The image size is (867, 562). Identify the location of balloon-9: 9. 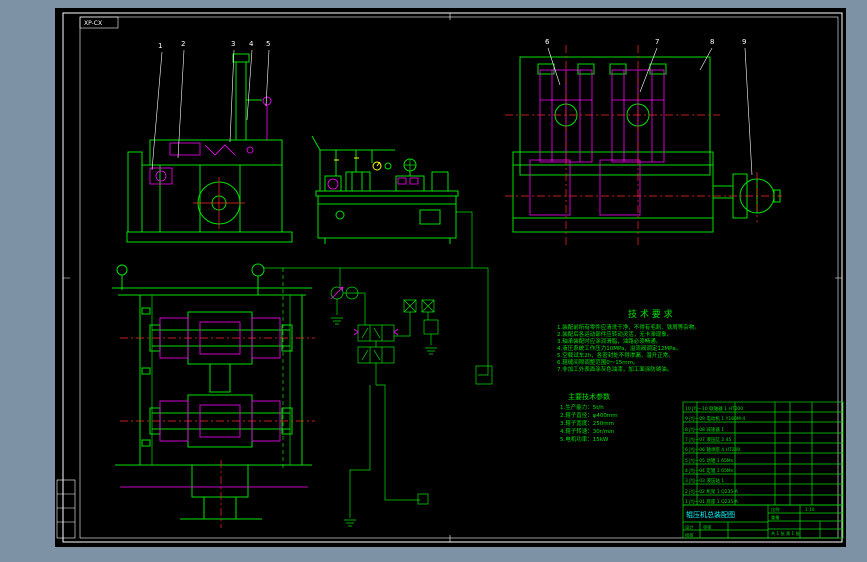
(744, 42).